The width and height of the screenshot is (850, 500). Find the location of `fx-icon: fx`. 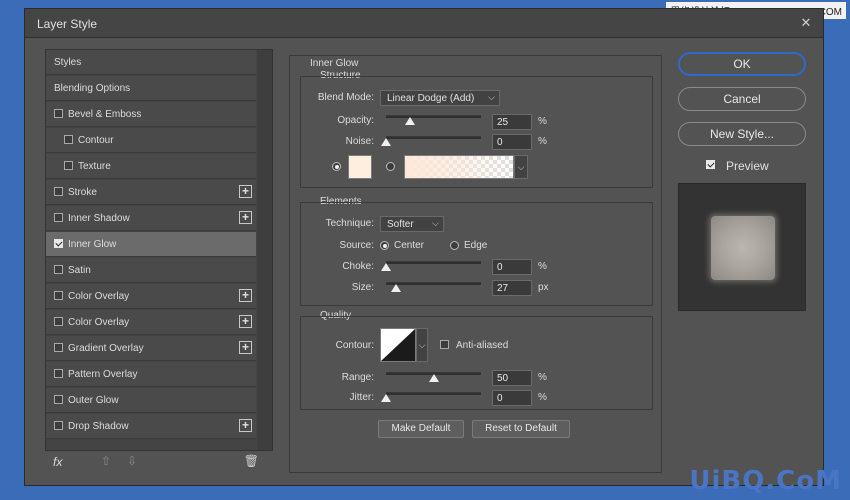

fx-icon: fx is located at coordinates (57, 462).